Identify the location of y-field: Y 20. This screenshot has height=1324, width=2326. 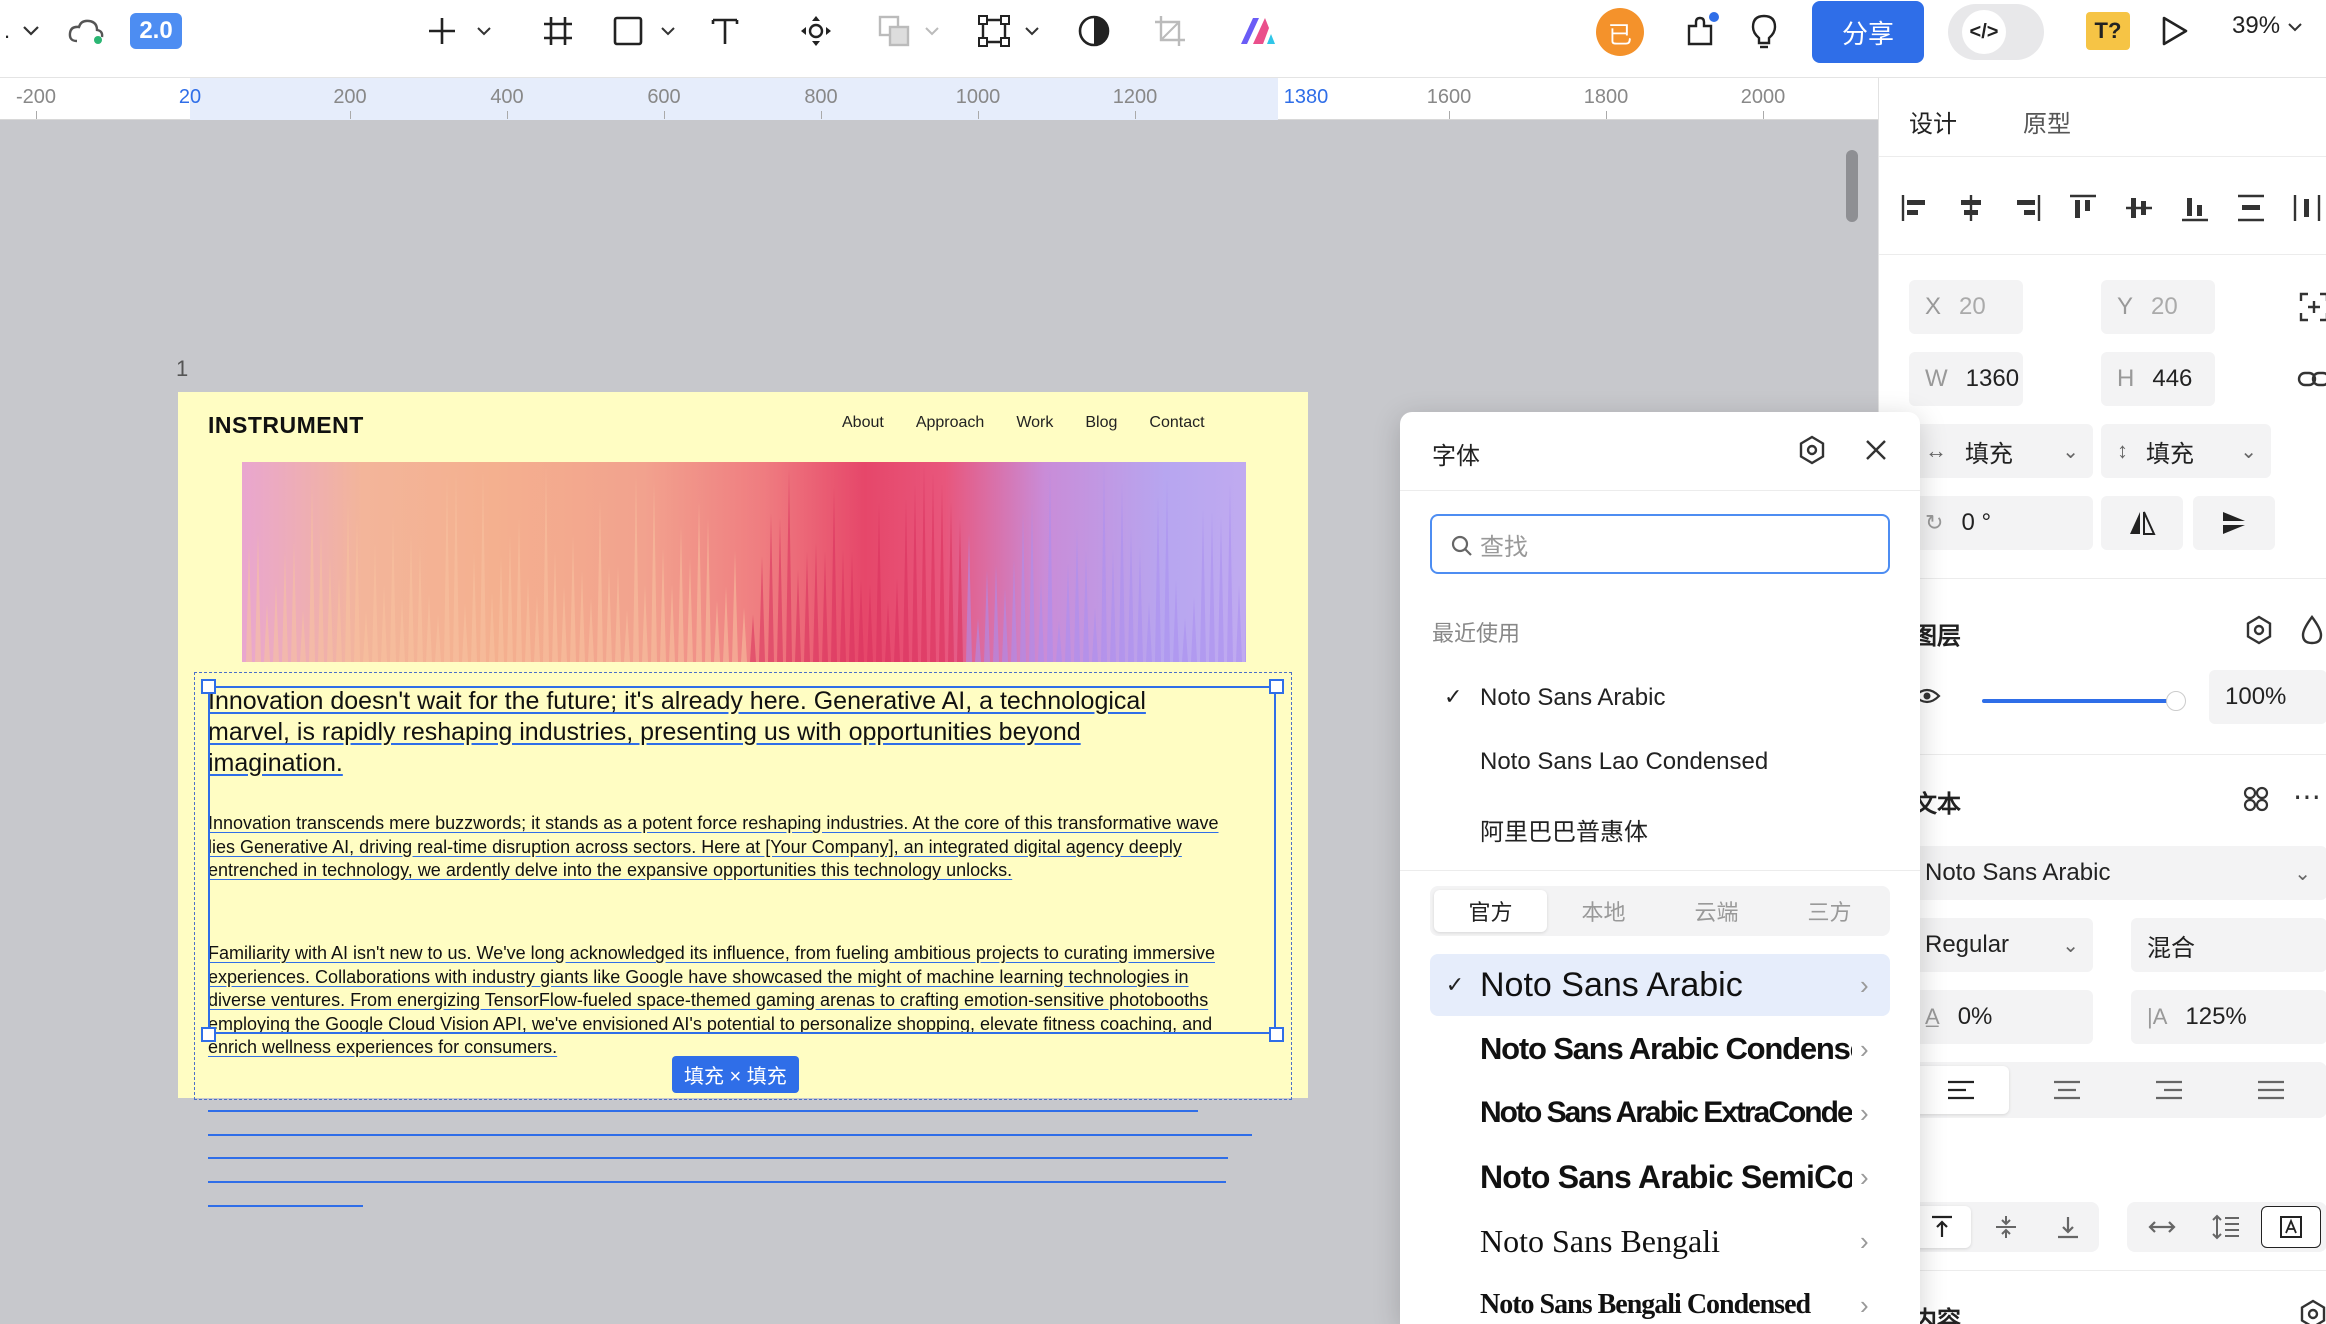
(2158, 307).